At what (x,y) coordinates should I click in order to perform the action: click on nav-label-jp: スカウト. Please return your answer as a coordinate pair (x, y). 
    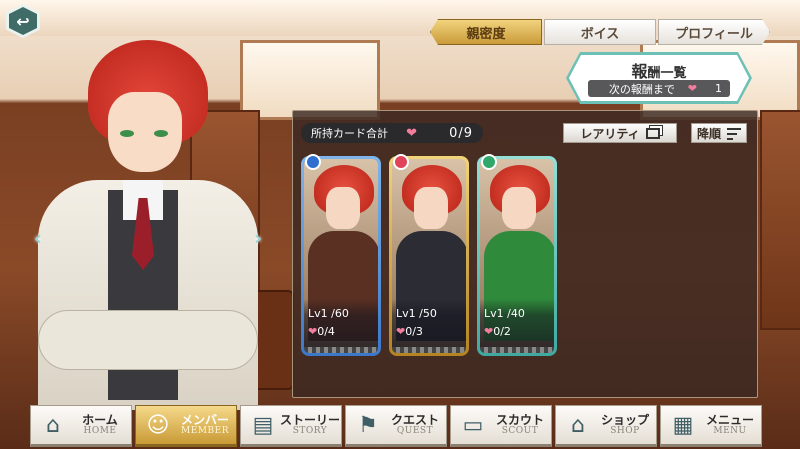
    Looking at the image, I should click on (519, 419).